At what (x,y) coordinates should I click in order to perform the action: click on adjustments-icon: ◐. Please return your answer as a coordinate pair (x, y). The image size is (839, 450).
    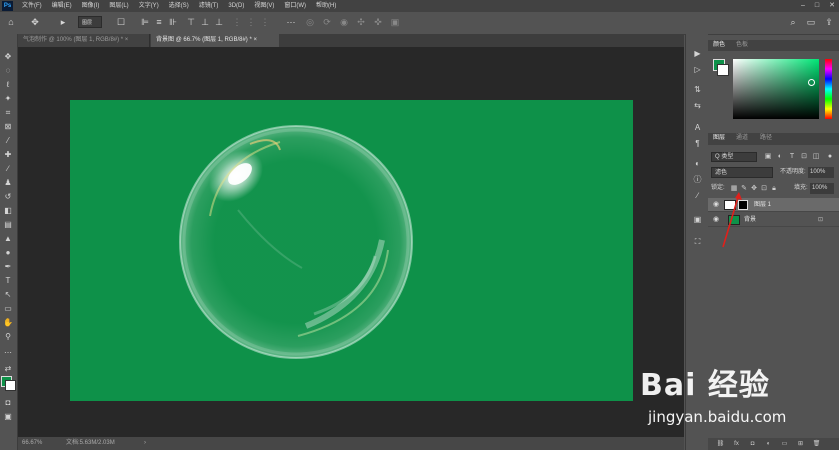
    Looking at the image, I should click on (697, 163).